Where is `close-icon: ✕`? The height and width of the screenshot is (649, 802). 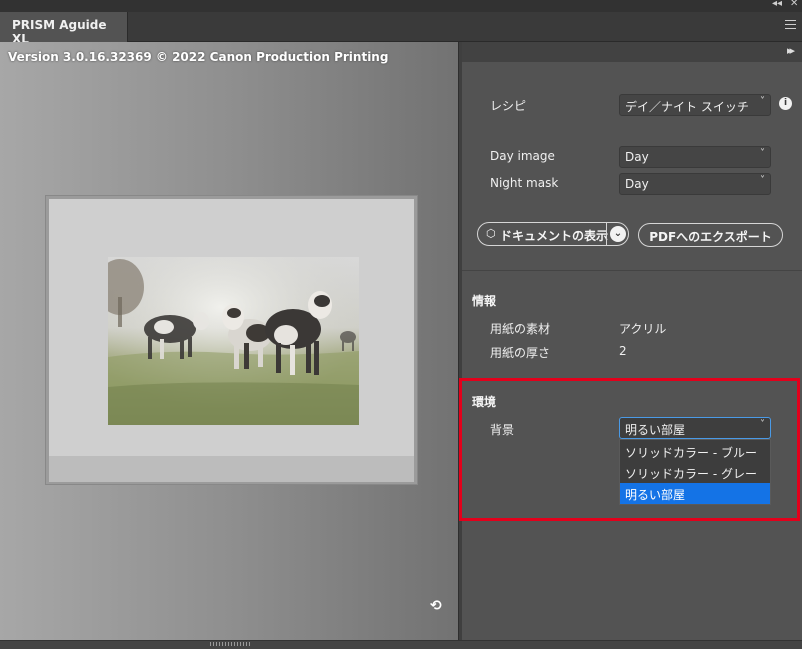 close-icon: ✕ is located at coordinates (794, 4).